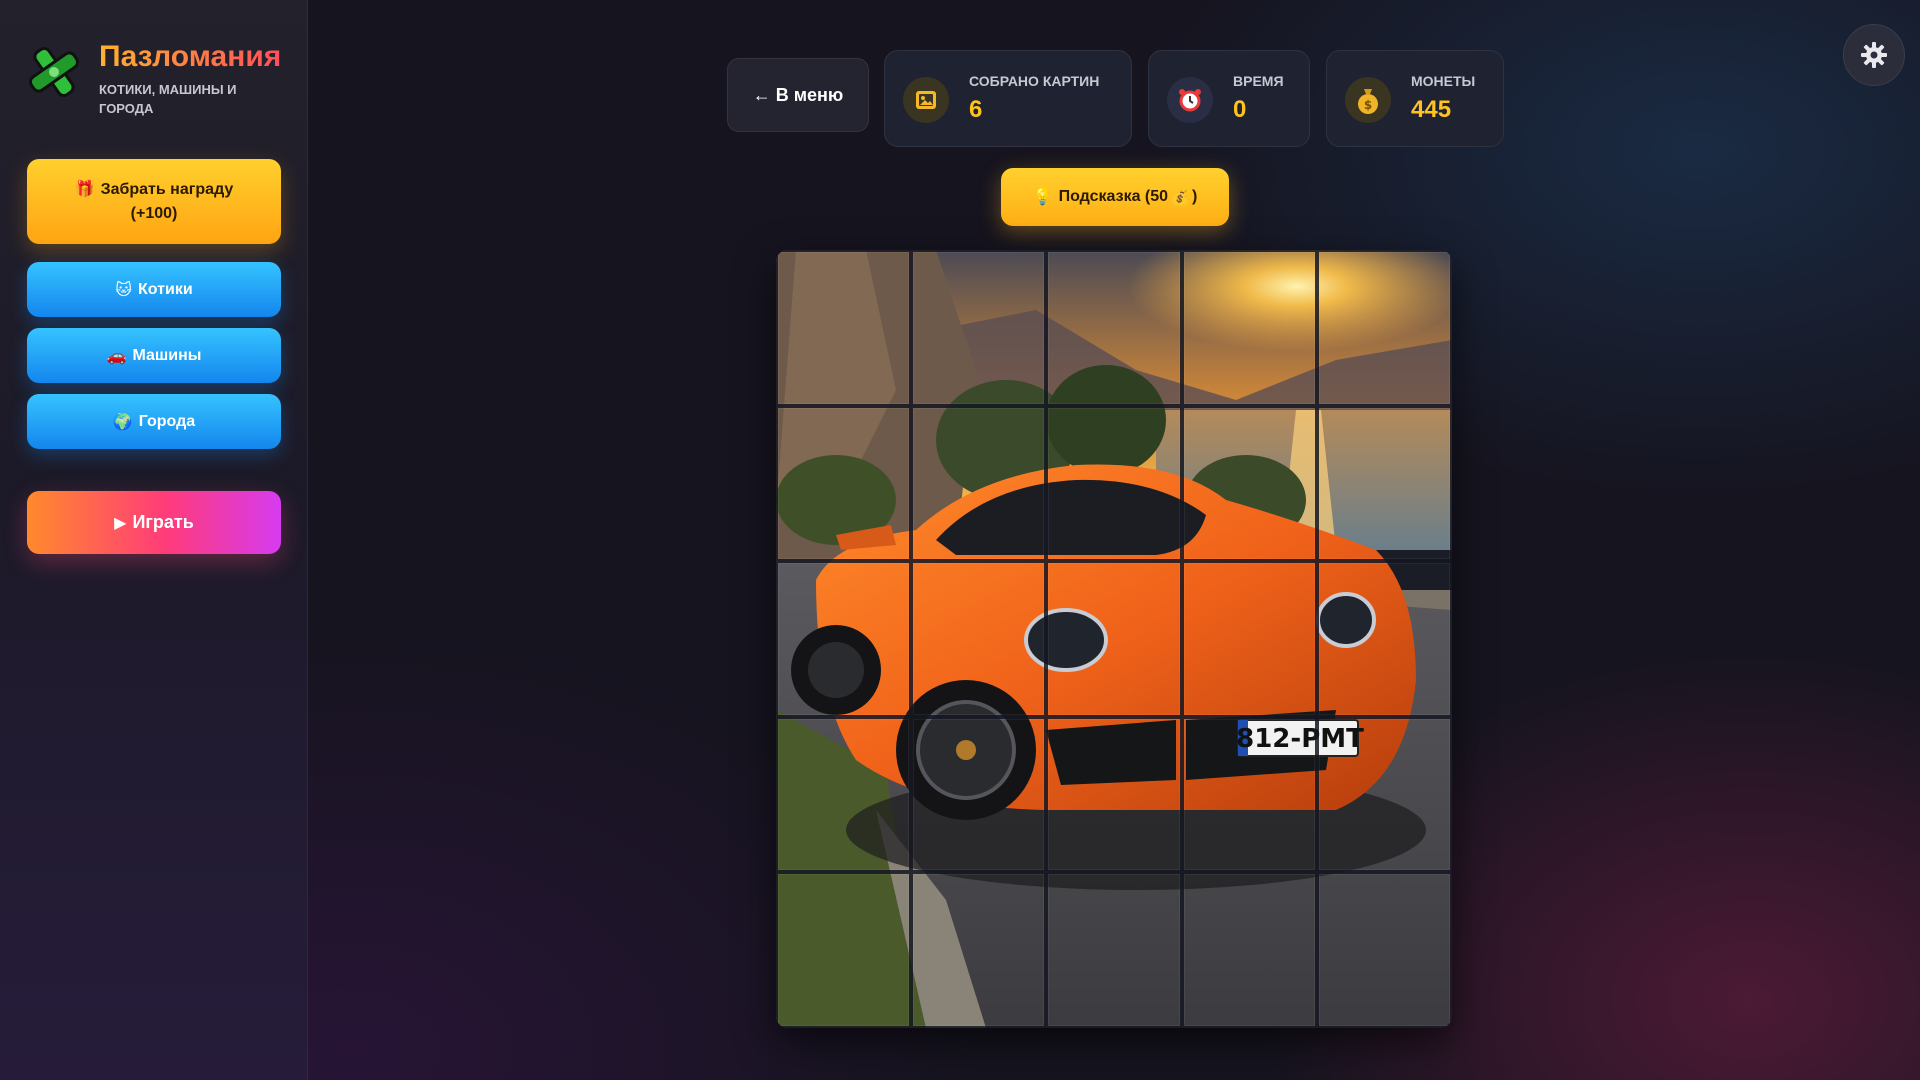 This screenshot has height=1080, width=1920. Describe the element at coordinates (54, 72) in the screenshot. I see `puzzle-logo-icon` at that location.